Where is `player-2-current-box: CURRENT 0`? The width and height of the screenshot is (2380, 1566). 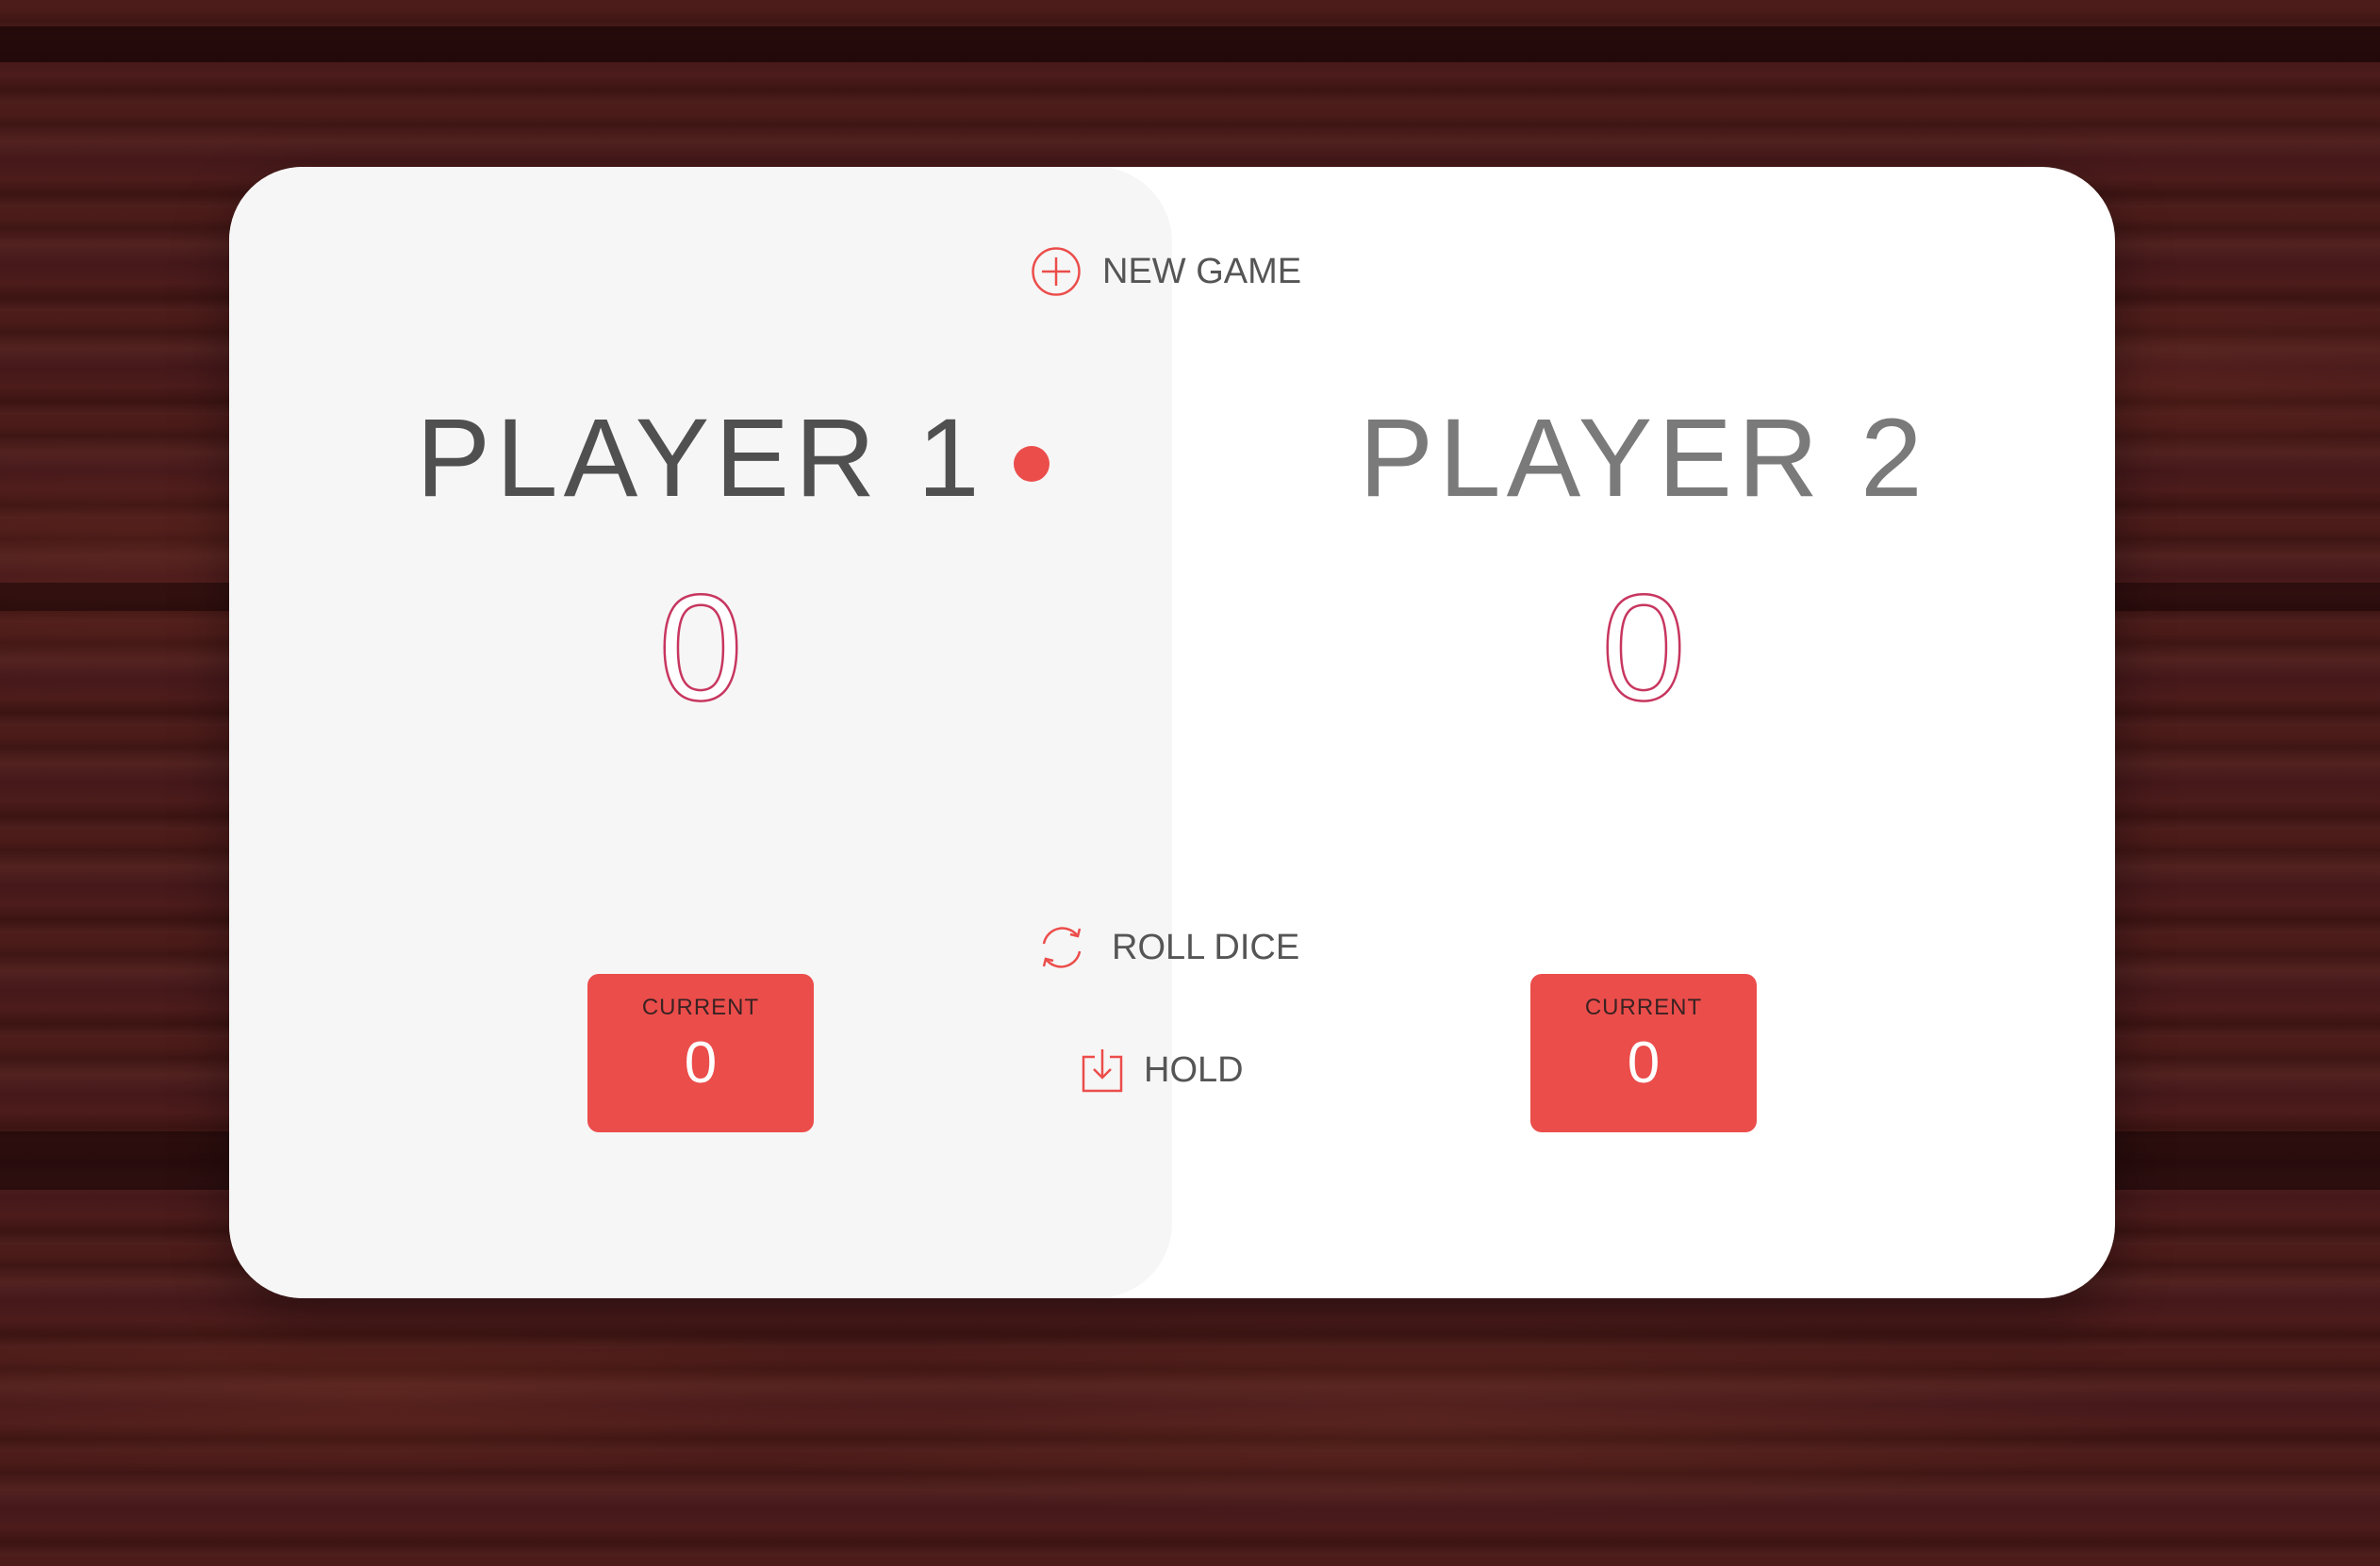 player-2-current-box: CURRENT 0 is located at coordinates (1643, 1053).